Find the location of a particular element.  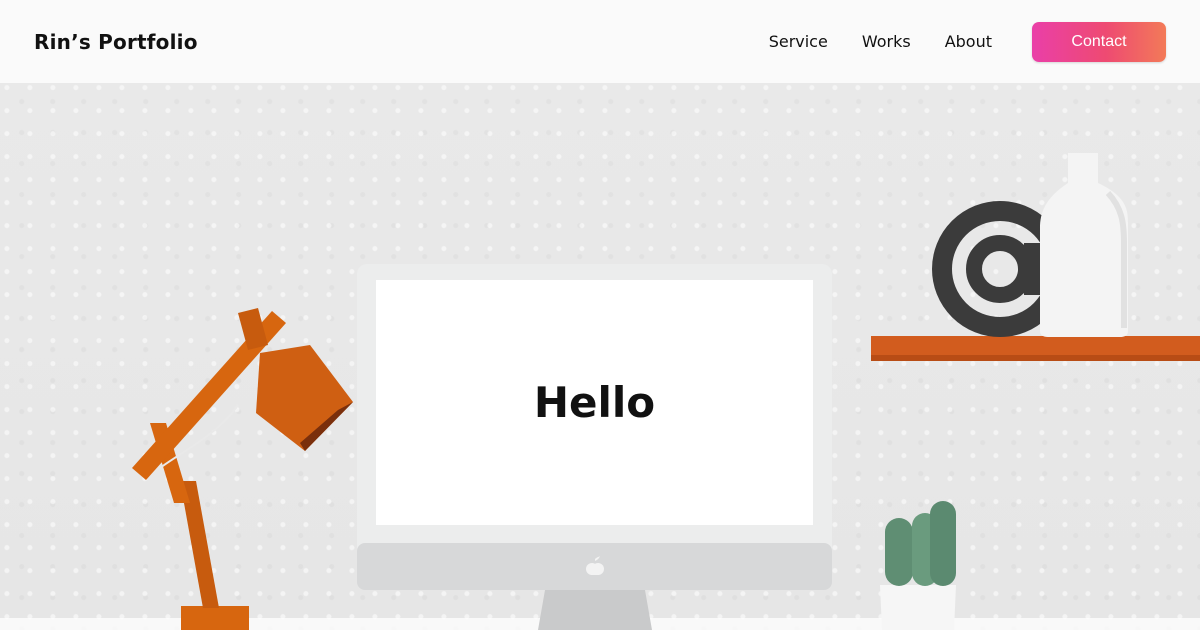

screen-hello-text: Hello is located at coordinates (594, 402).